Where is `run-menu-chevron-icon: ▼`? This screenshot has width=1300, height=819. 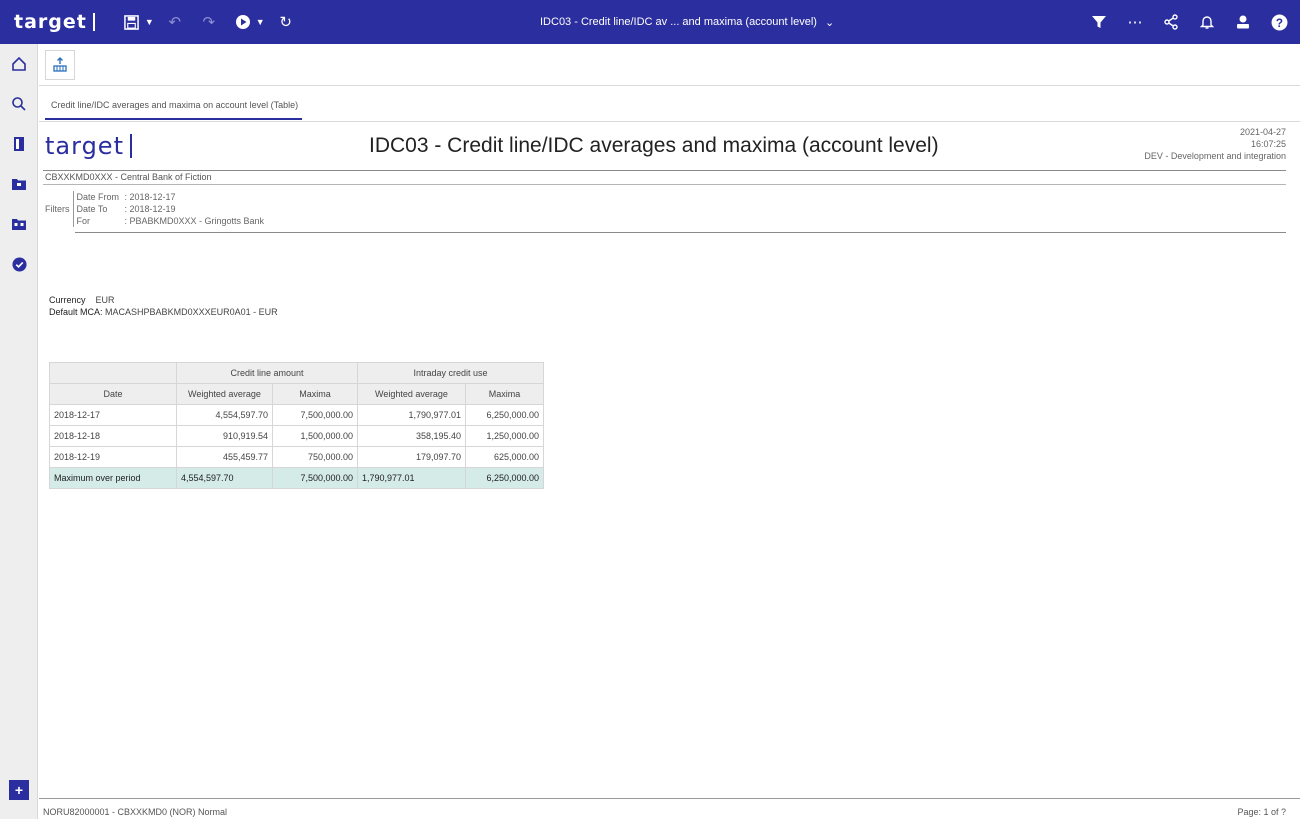 run-menu-chevron-icon: ▼ is located at coordinates (260, 22).